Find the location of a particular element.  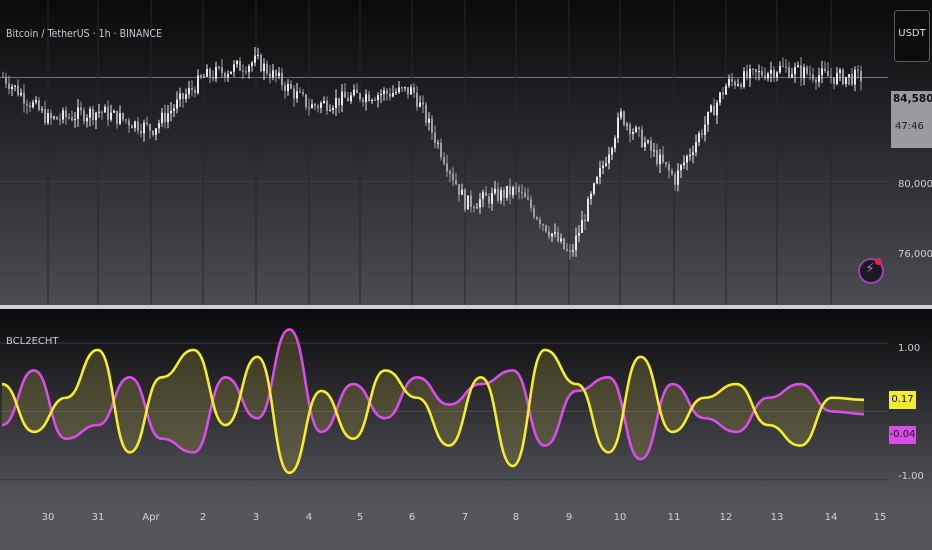

indicator-name: BCL2ECHT is located at coordinates (32, 341).